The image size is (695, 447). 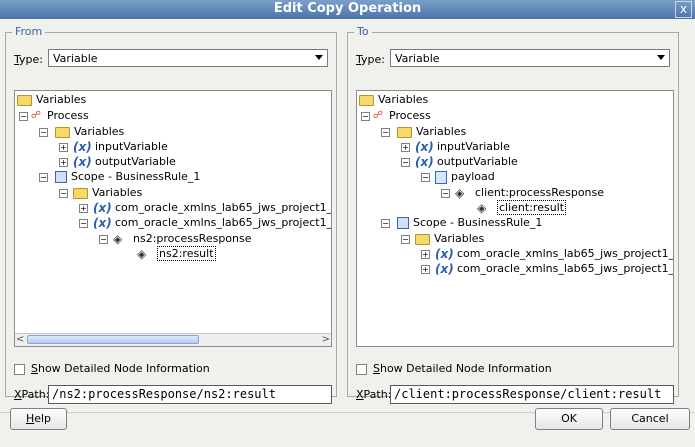 What do you see at coordinates (75, 58) in the screenshot?
I see `from-type-value: Variable` at bounding box center [75, 58].